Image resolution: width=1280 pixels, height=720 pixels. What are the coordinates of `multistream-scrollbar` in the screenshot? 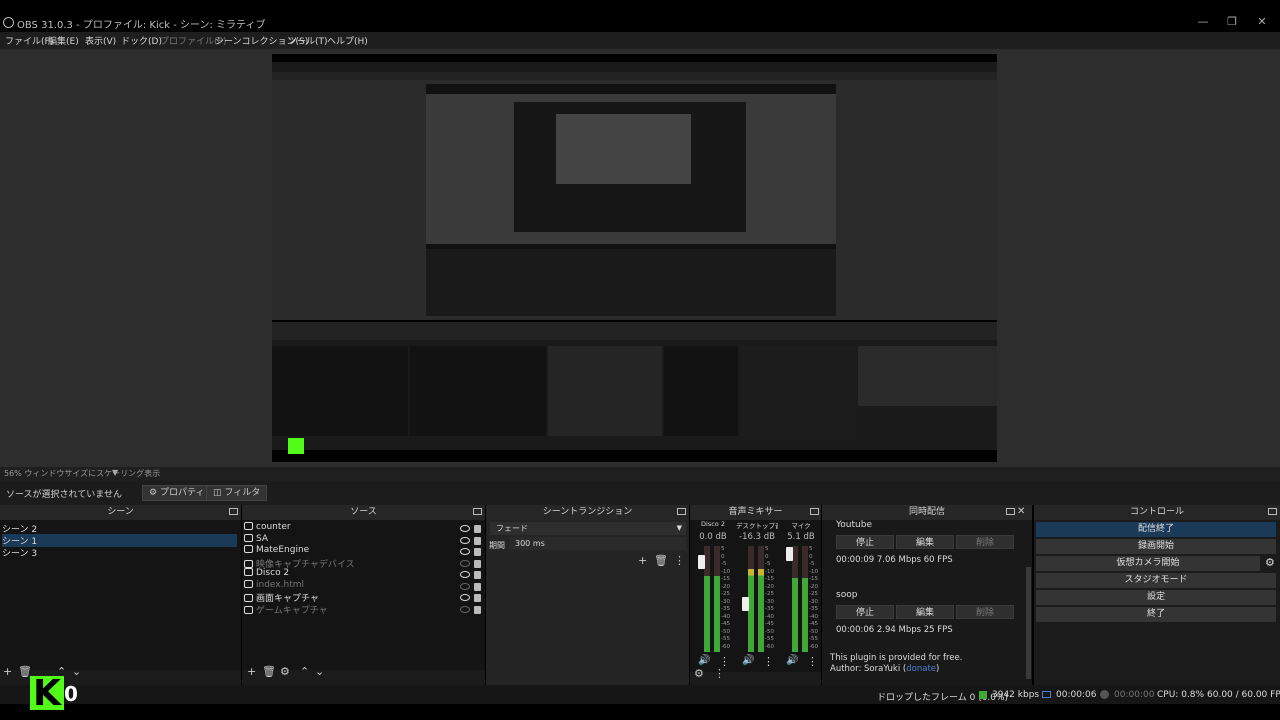 It's located at (1028, 623).